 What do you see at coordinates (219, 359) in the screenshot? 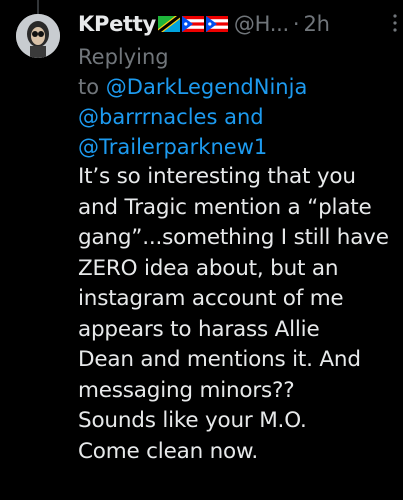
I see `tweet-text-line: Dean and mentions it. And` at bounding box center [219, 359].